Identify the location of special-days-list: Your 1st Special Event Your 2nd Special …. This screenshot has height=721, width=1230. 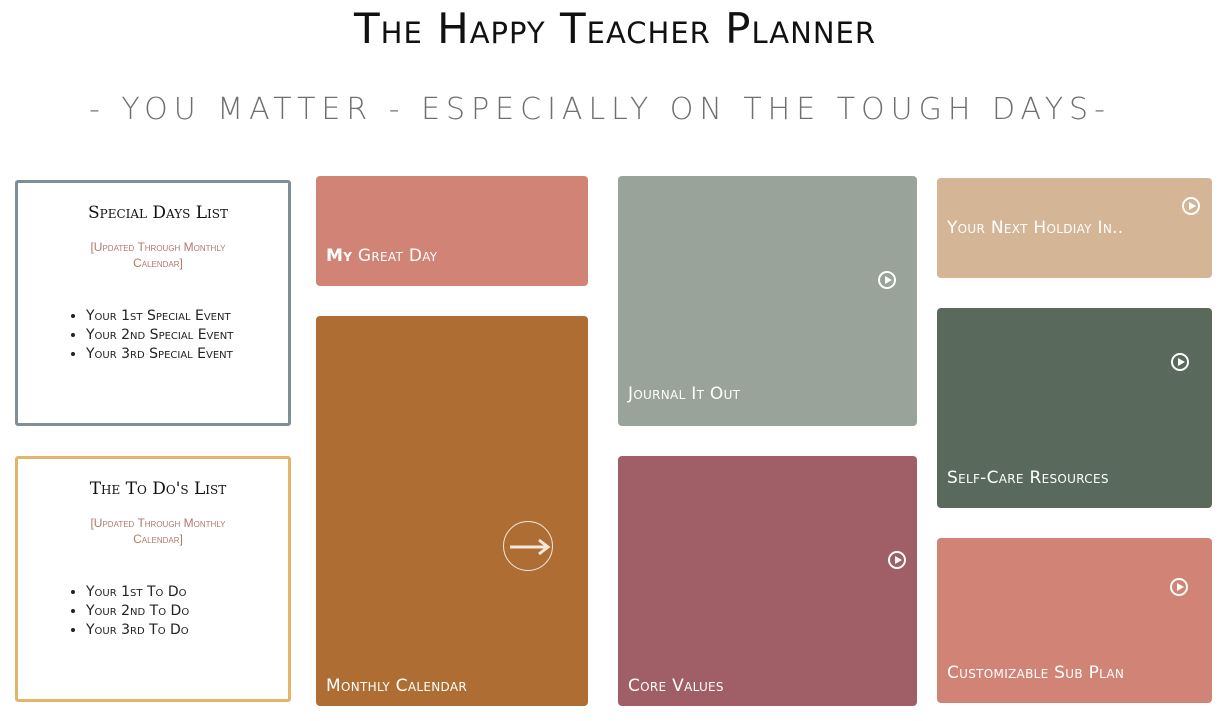
(153, 335).